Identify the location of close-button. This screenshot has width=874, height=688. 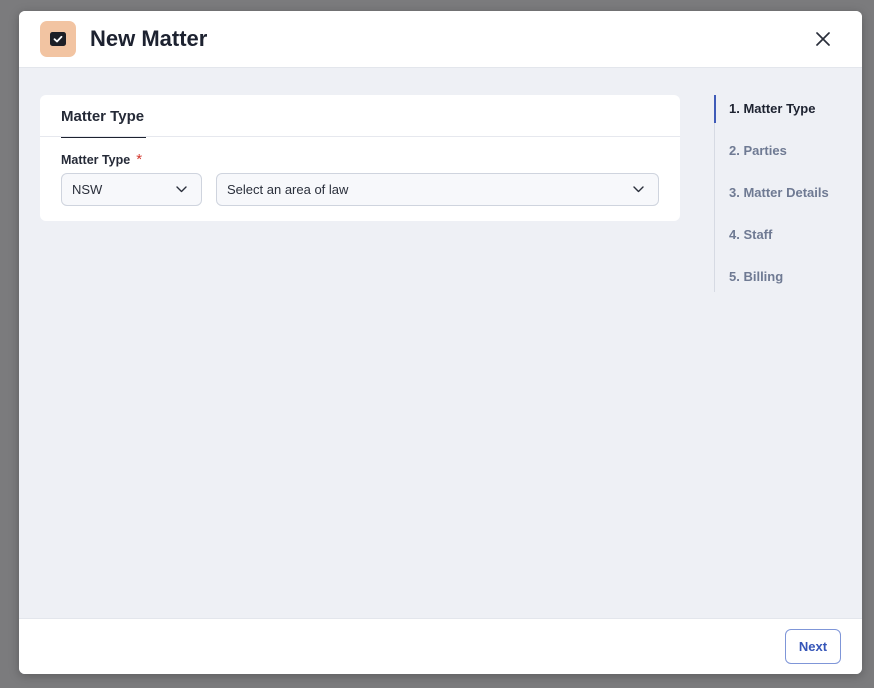
(823, 39).